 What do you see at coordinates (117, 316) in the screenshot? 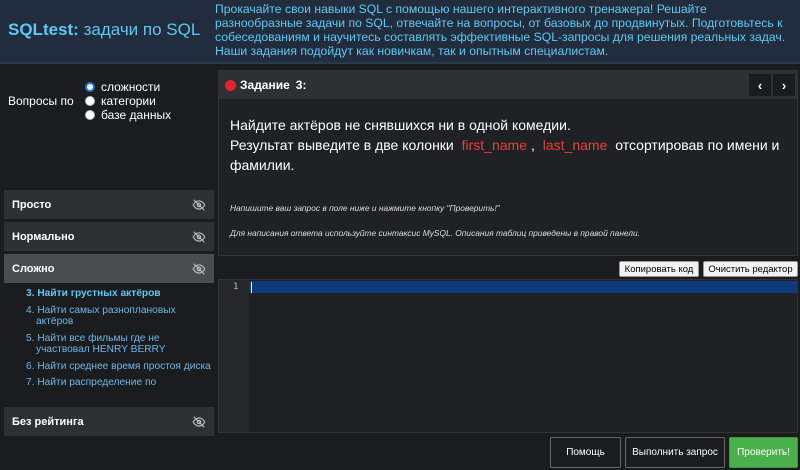
I see `task-link: 4. Найти самых разноплановых актёров` at bounding box center [117, 316].